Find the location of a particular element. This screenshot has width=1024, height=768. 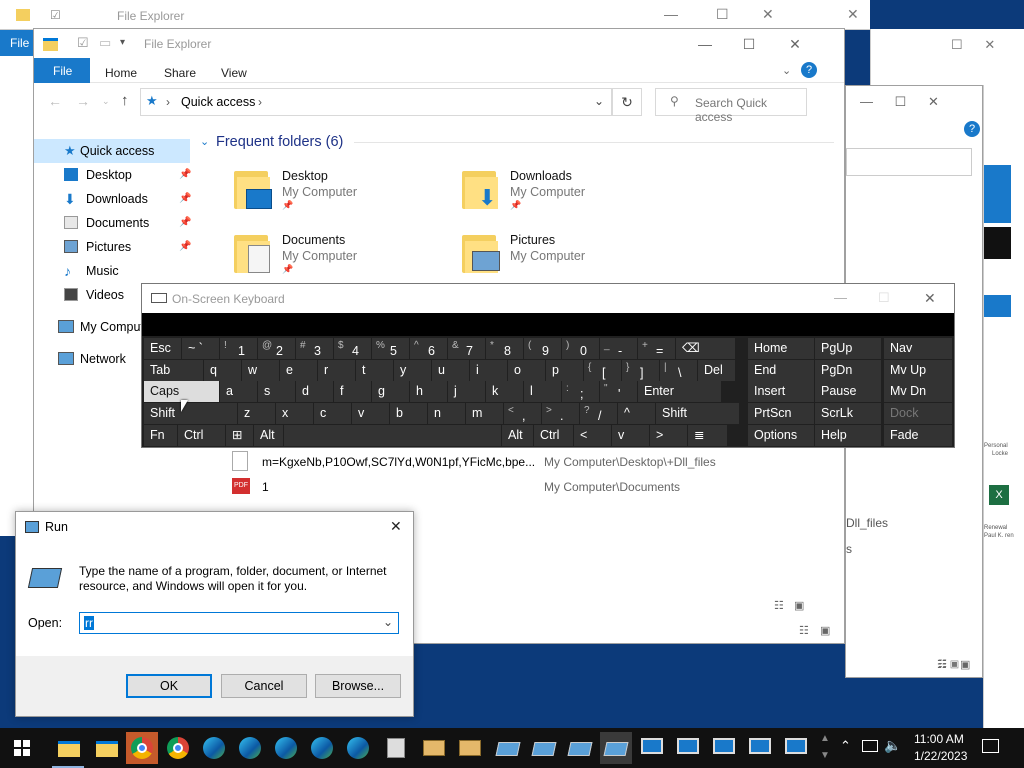

osk-key: Shift is located at coordinates (697, 413).